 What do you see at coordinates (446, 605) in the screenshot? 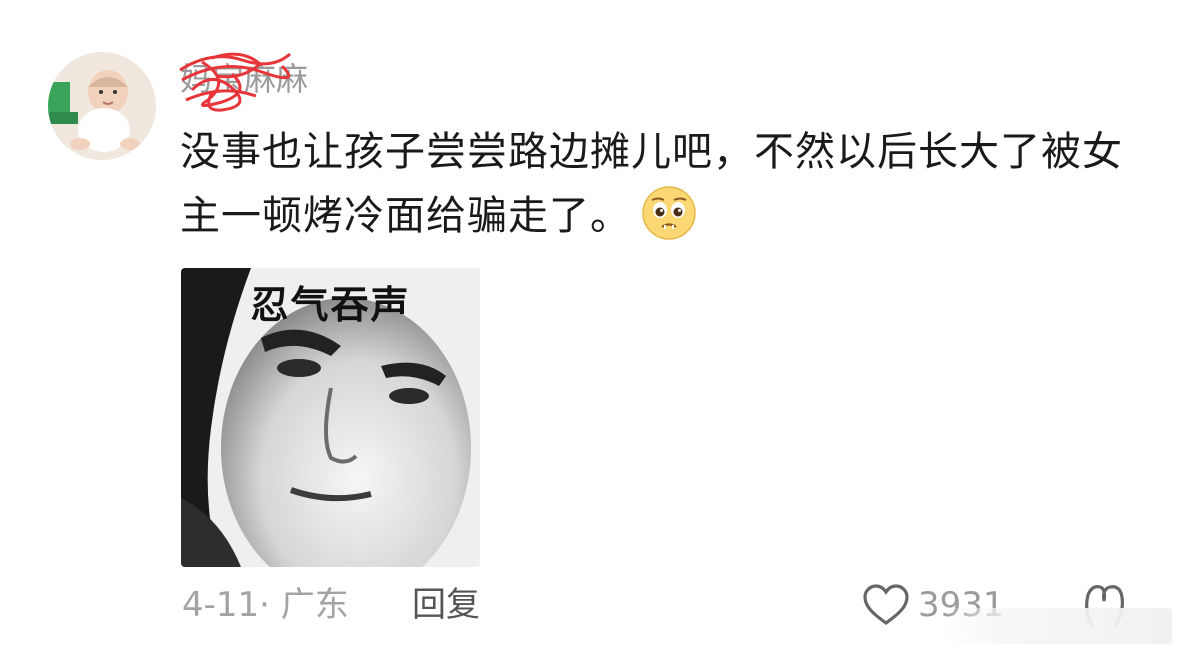
I see `reply-button: 回复` at bounding box center [446, 605].